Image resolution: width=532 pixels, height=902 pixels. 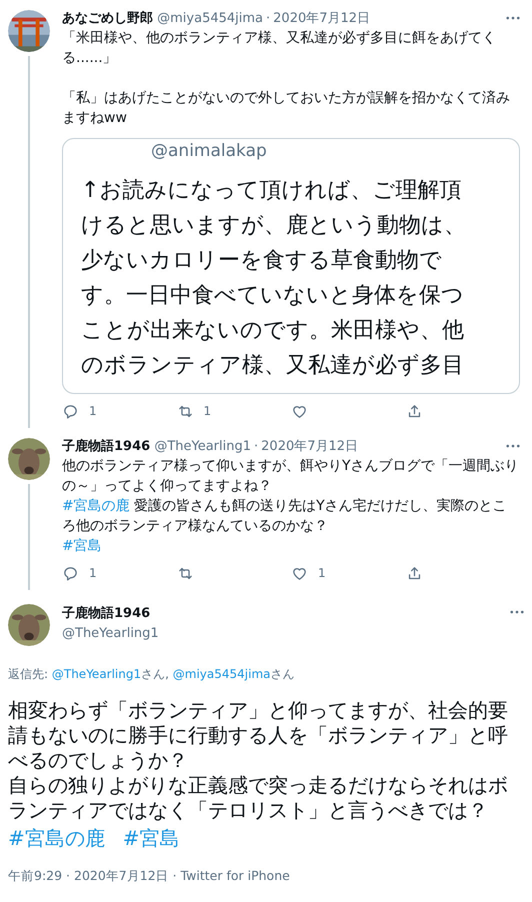 I want to click on honorific: さん,, so click(x=155, y=674).